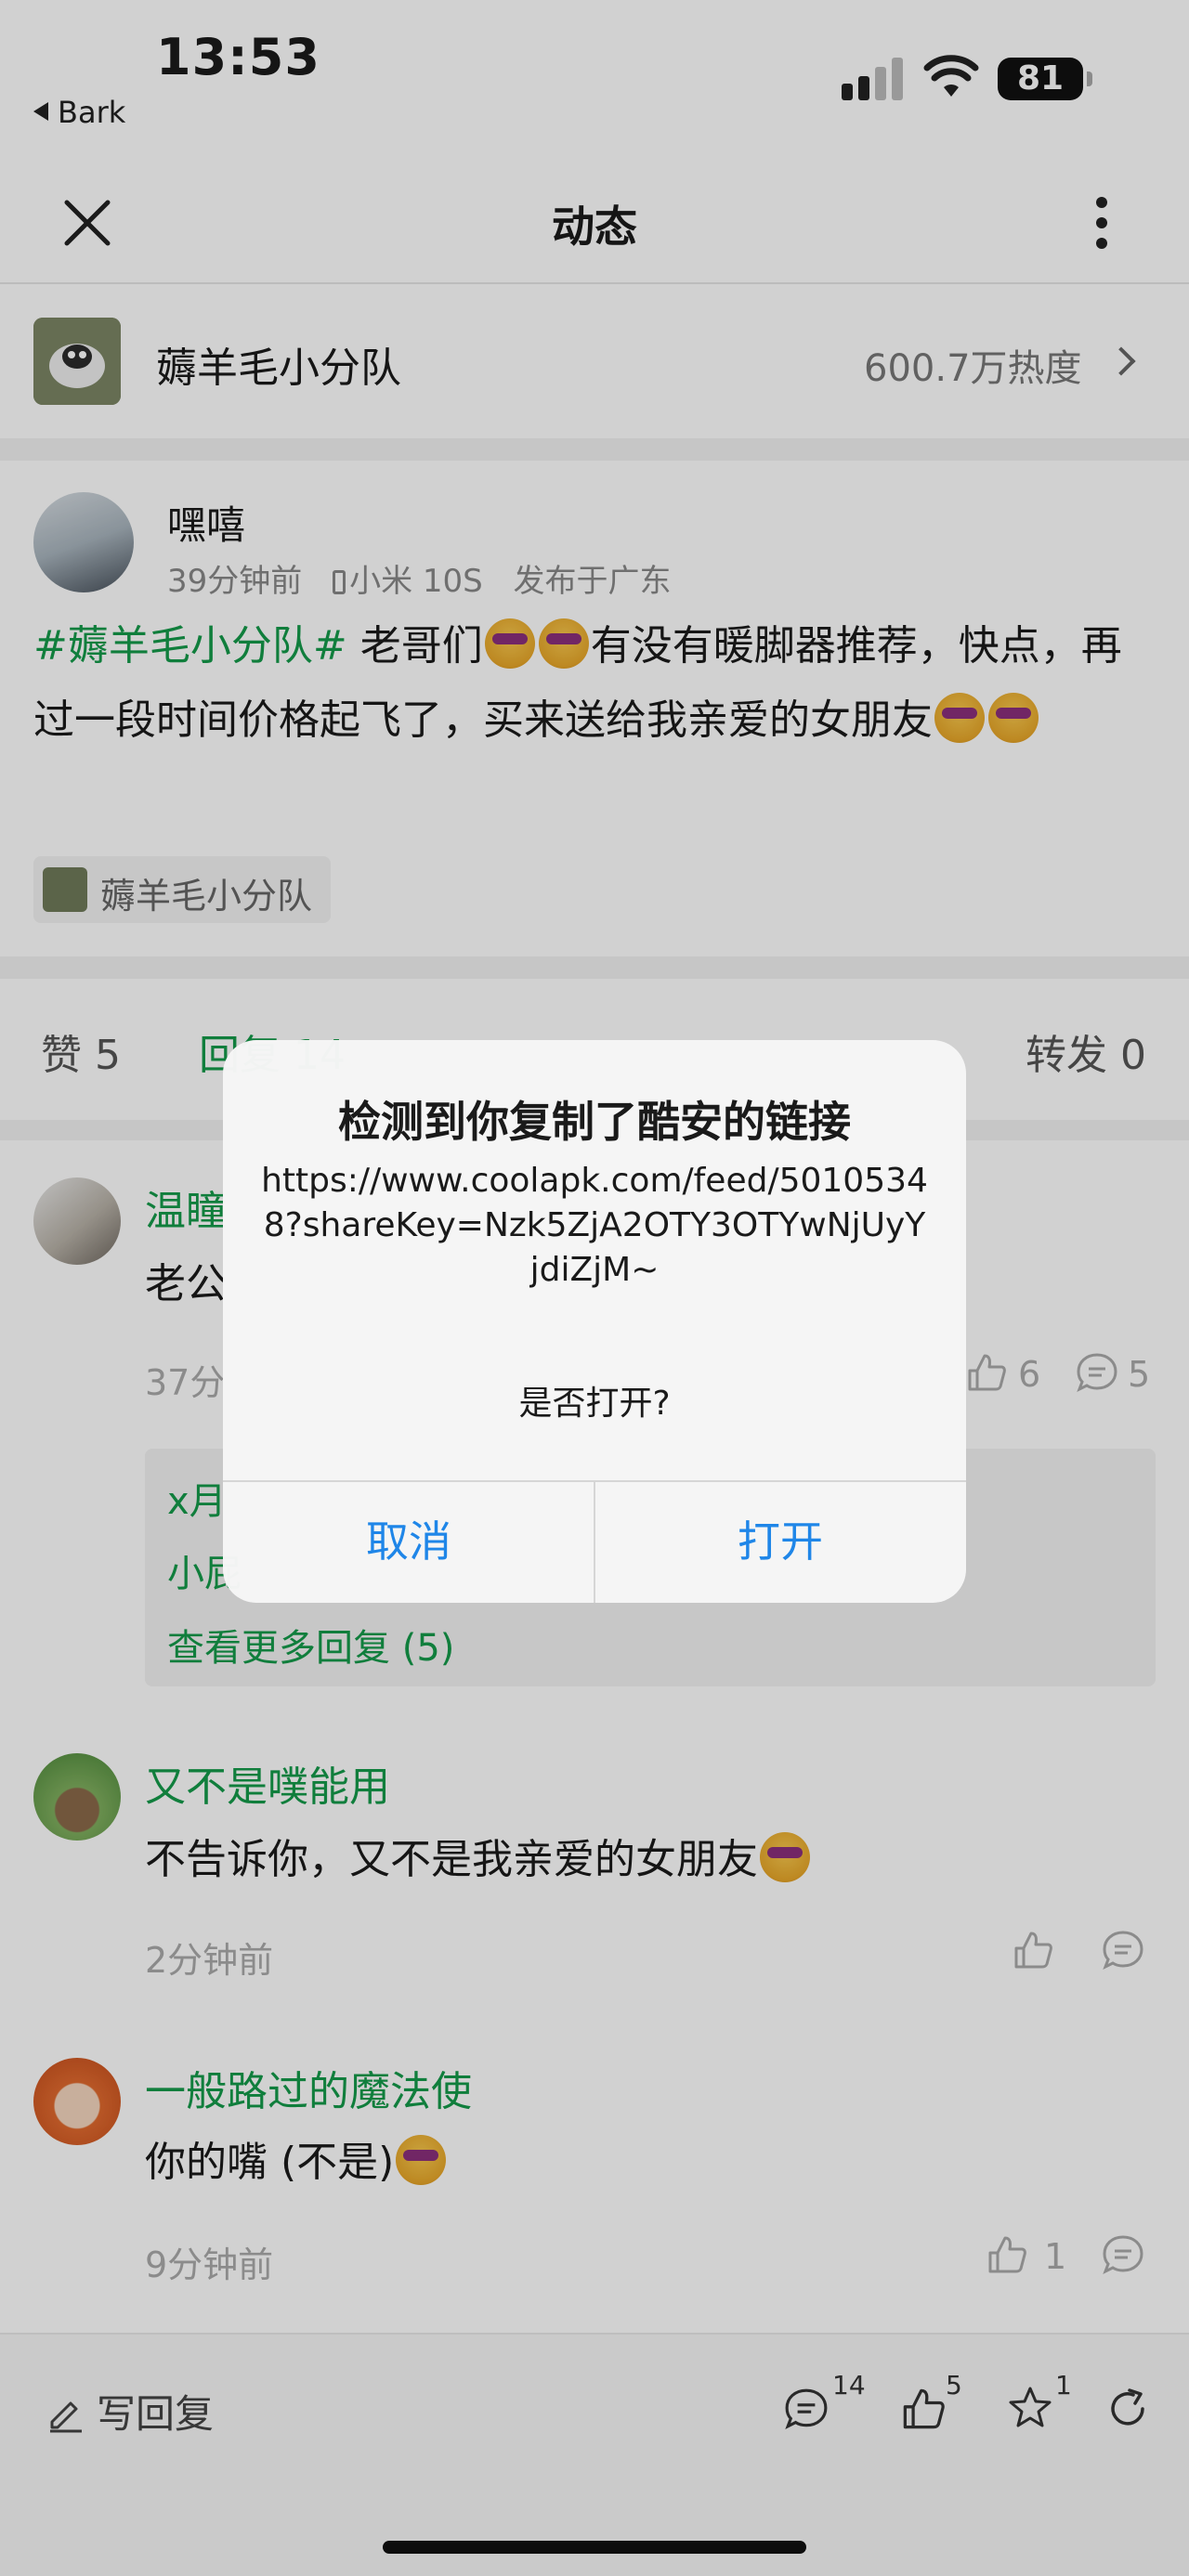  Describe the element at coordinates (408, 1541) in the screenshot. I see `dialog-cancel-button: 取消` at that location.